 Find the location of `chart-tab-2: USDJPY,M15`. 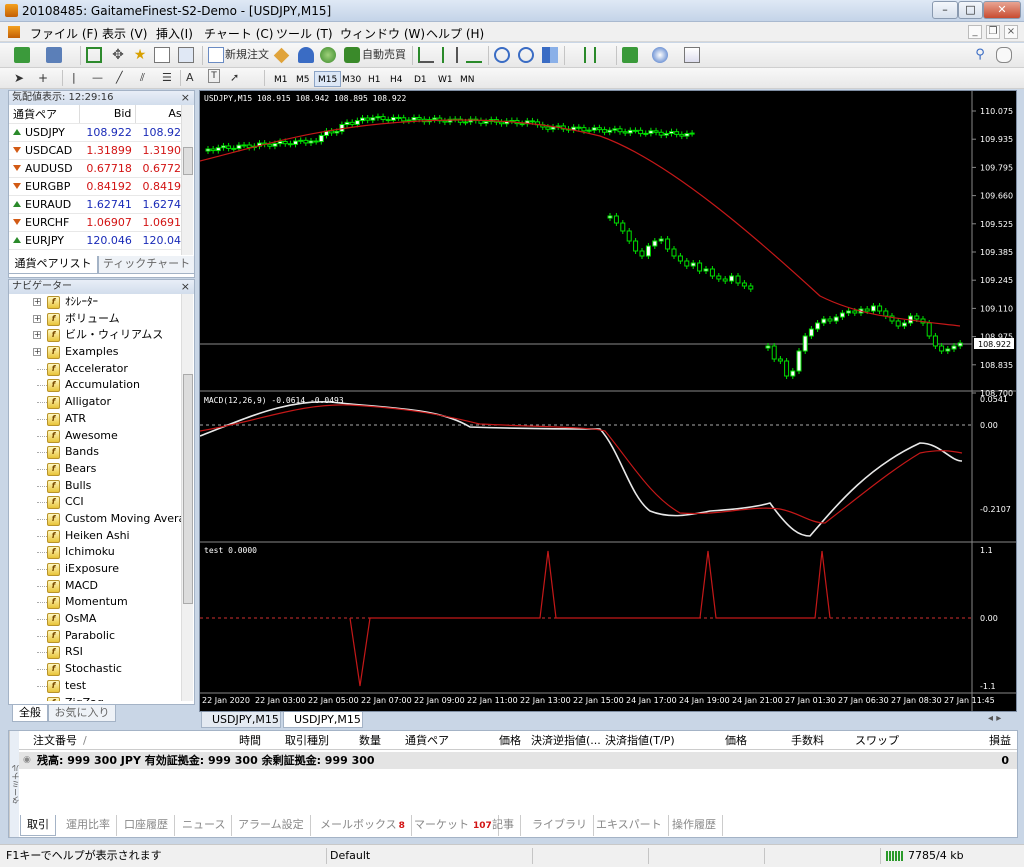

chart-tab-2: USDJPY,M15 is located at coordinates (323, 720).